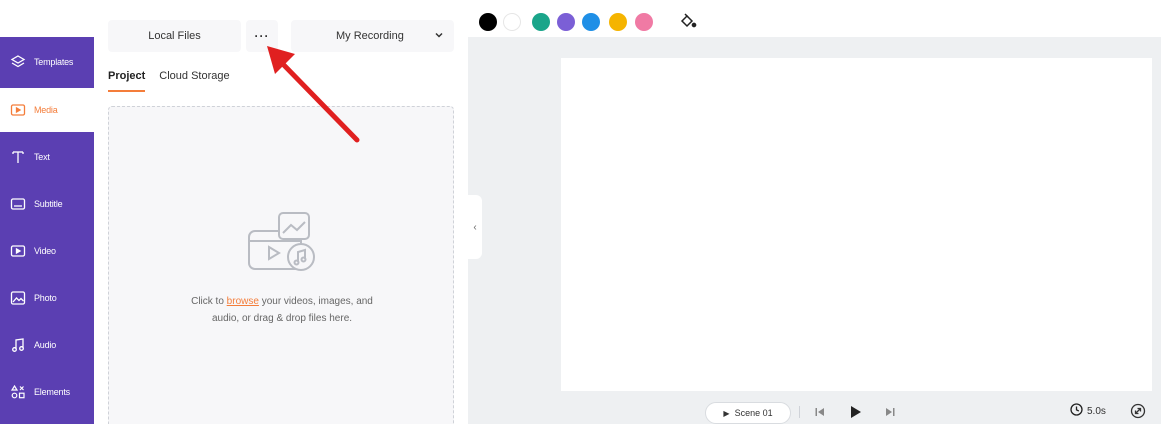  I want to click on color-swatch-yellow, so click(618, 22).